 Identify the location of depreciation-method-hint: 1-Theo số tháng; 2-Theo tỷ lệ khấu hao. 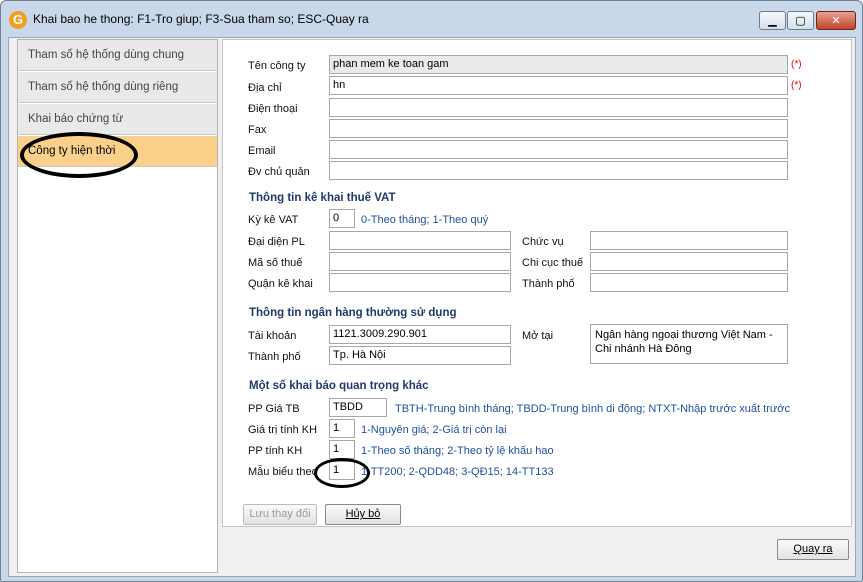
(457, 451).